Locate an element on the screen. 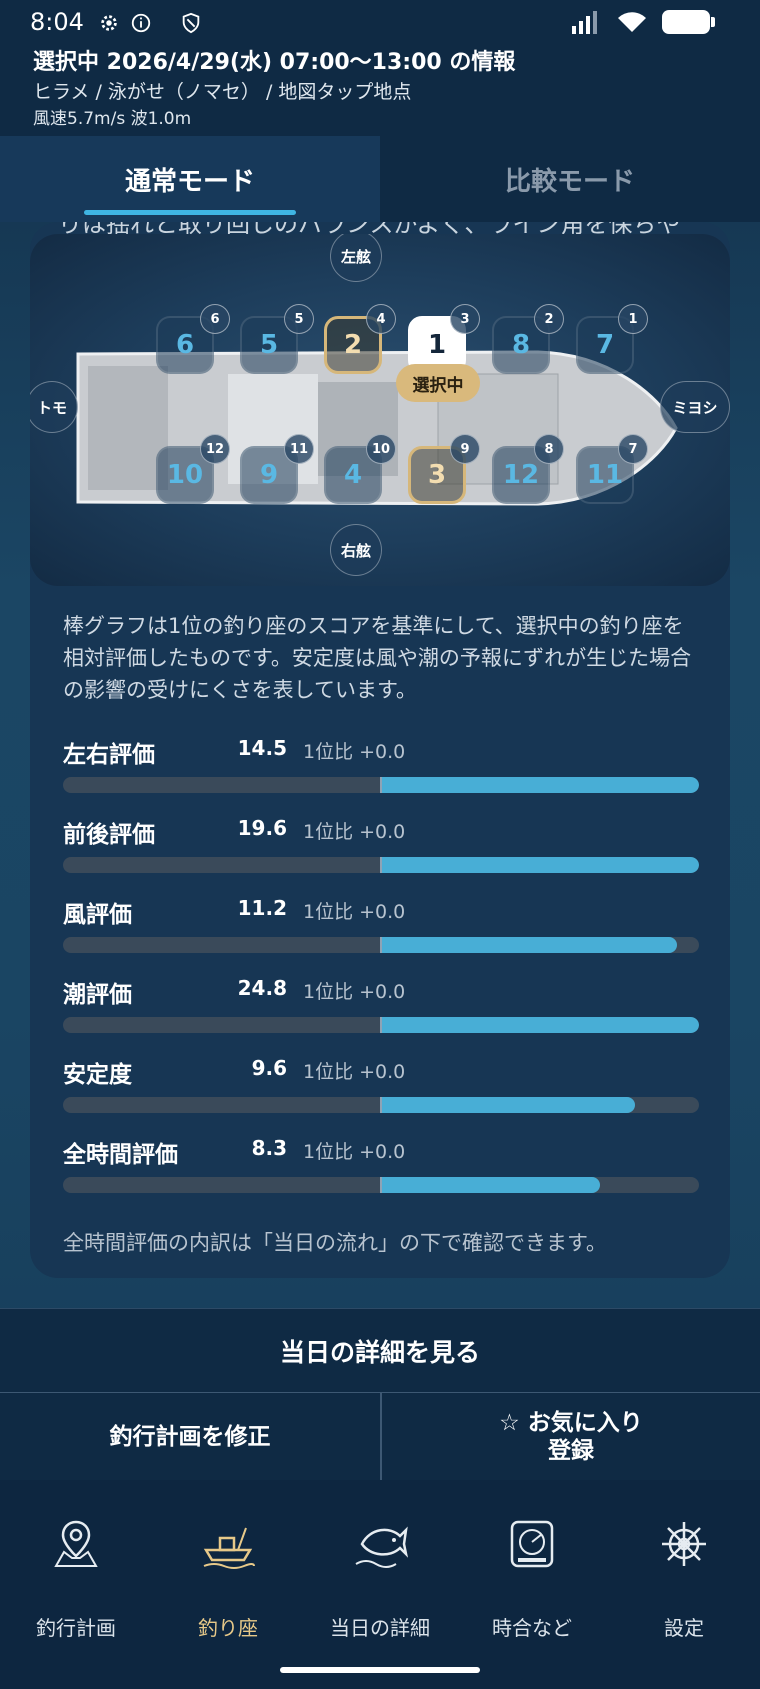 Image resolution: width=760 pixels, height=1689 pixels. metric-value: 24.8 is located at coordinates (262, 988).